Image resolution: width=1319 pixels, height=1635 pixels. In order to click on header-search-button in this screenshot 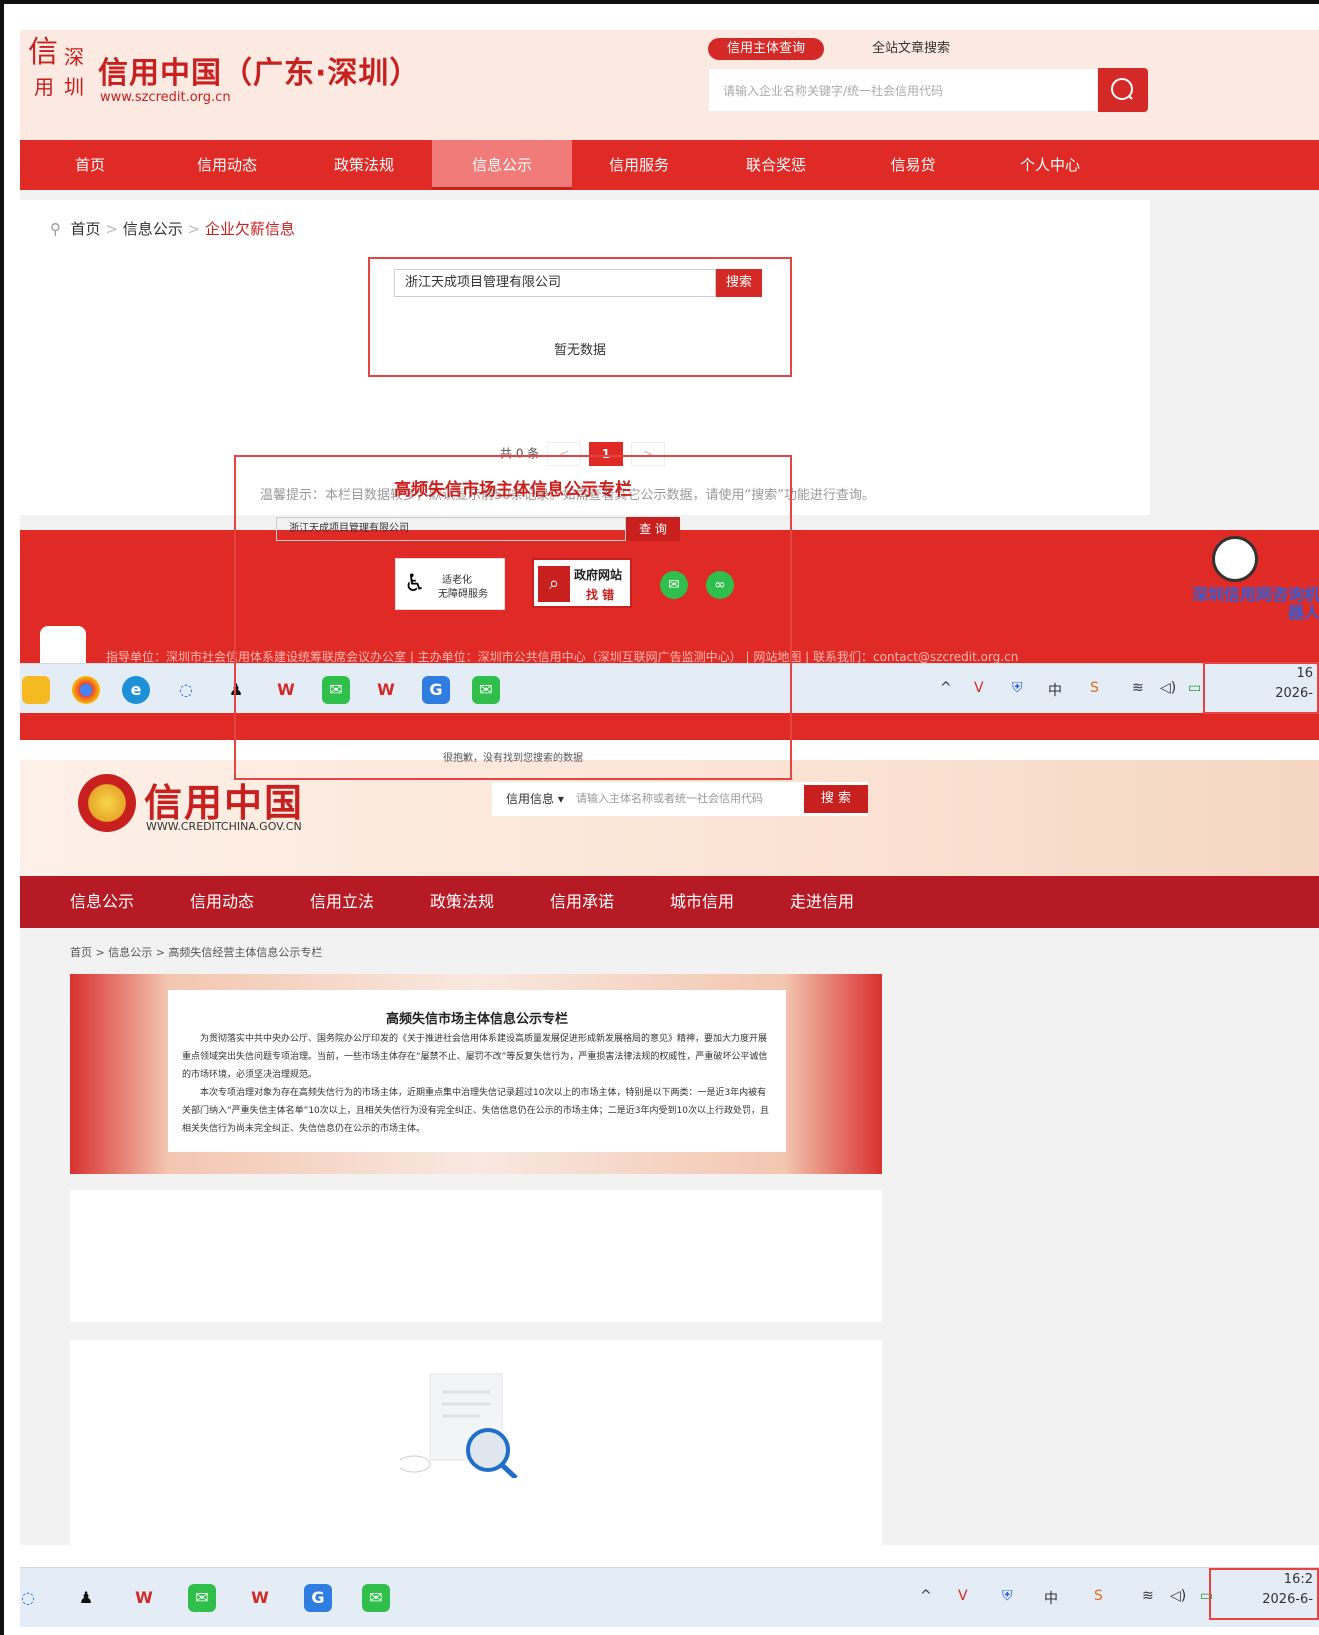, I will do `click(1123, 90)`.